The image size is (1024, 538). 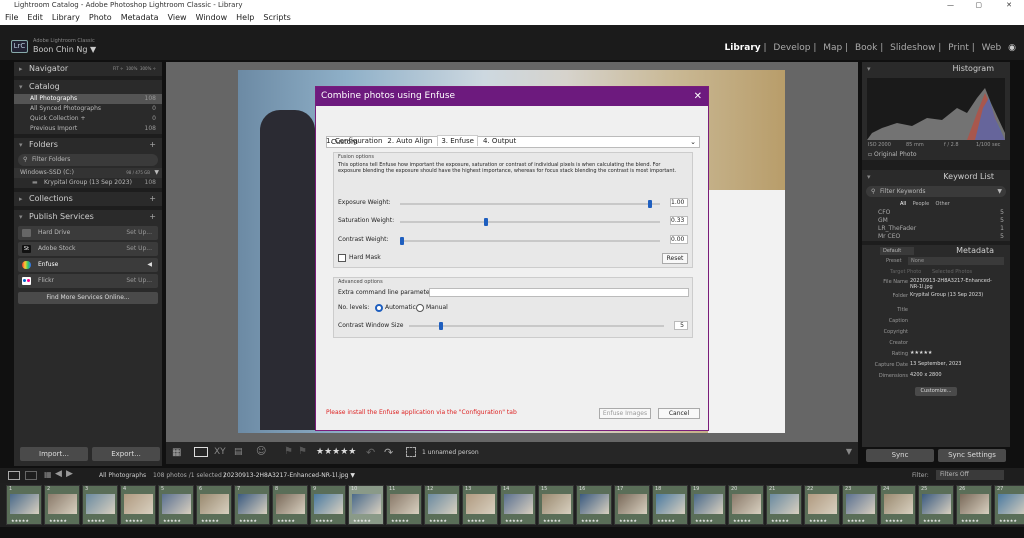 I want to click on rotate-right-icon: ↷, so click(x=388, y=452).